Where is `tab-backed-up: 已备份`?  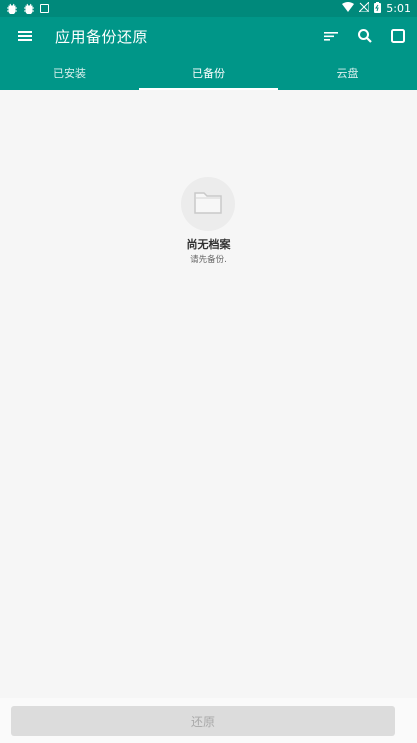
tab-backed-up: 已备份 is located at coordinates (208, 72).